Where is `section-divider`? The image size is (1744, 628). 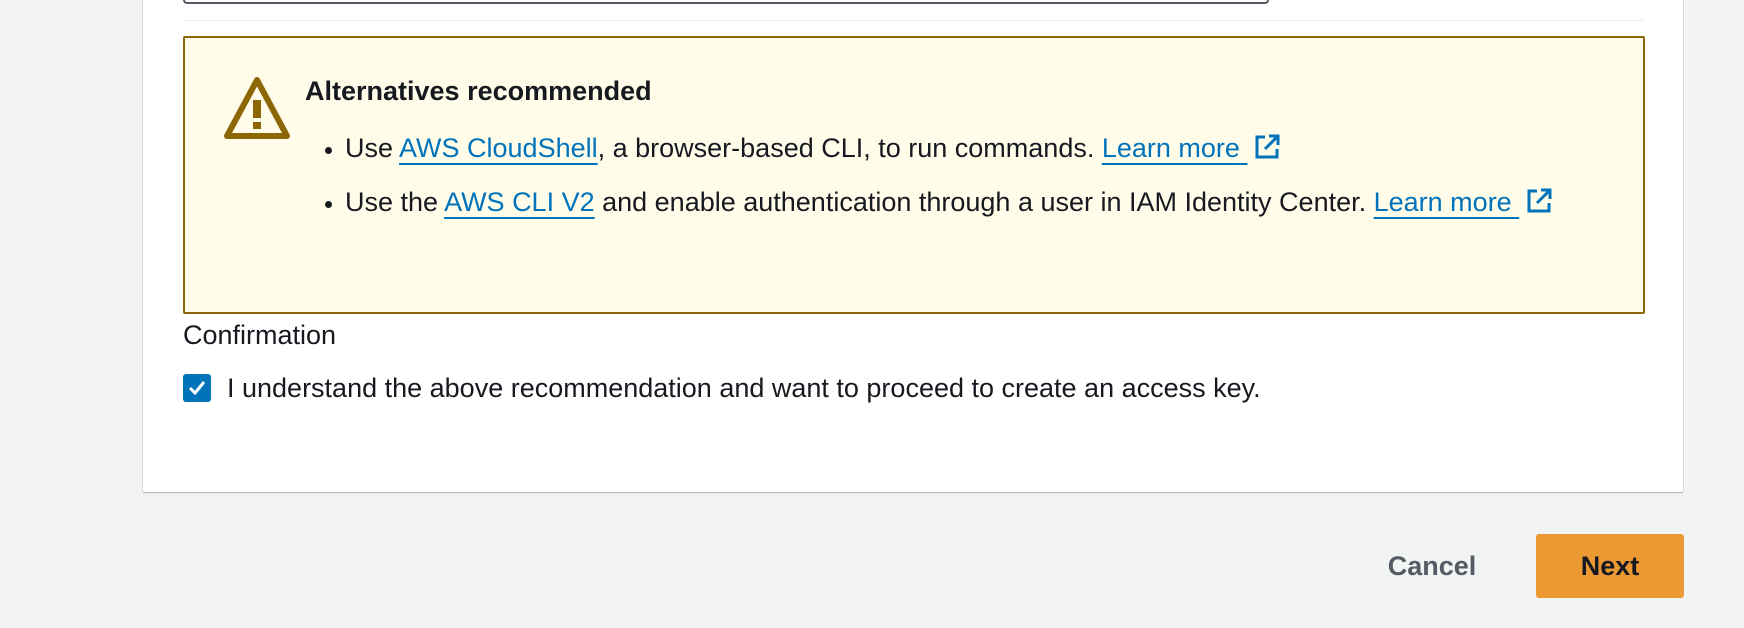
section-divider is located at coordinates (913, 20).